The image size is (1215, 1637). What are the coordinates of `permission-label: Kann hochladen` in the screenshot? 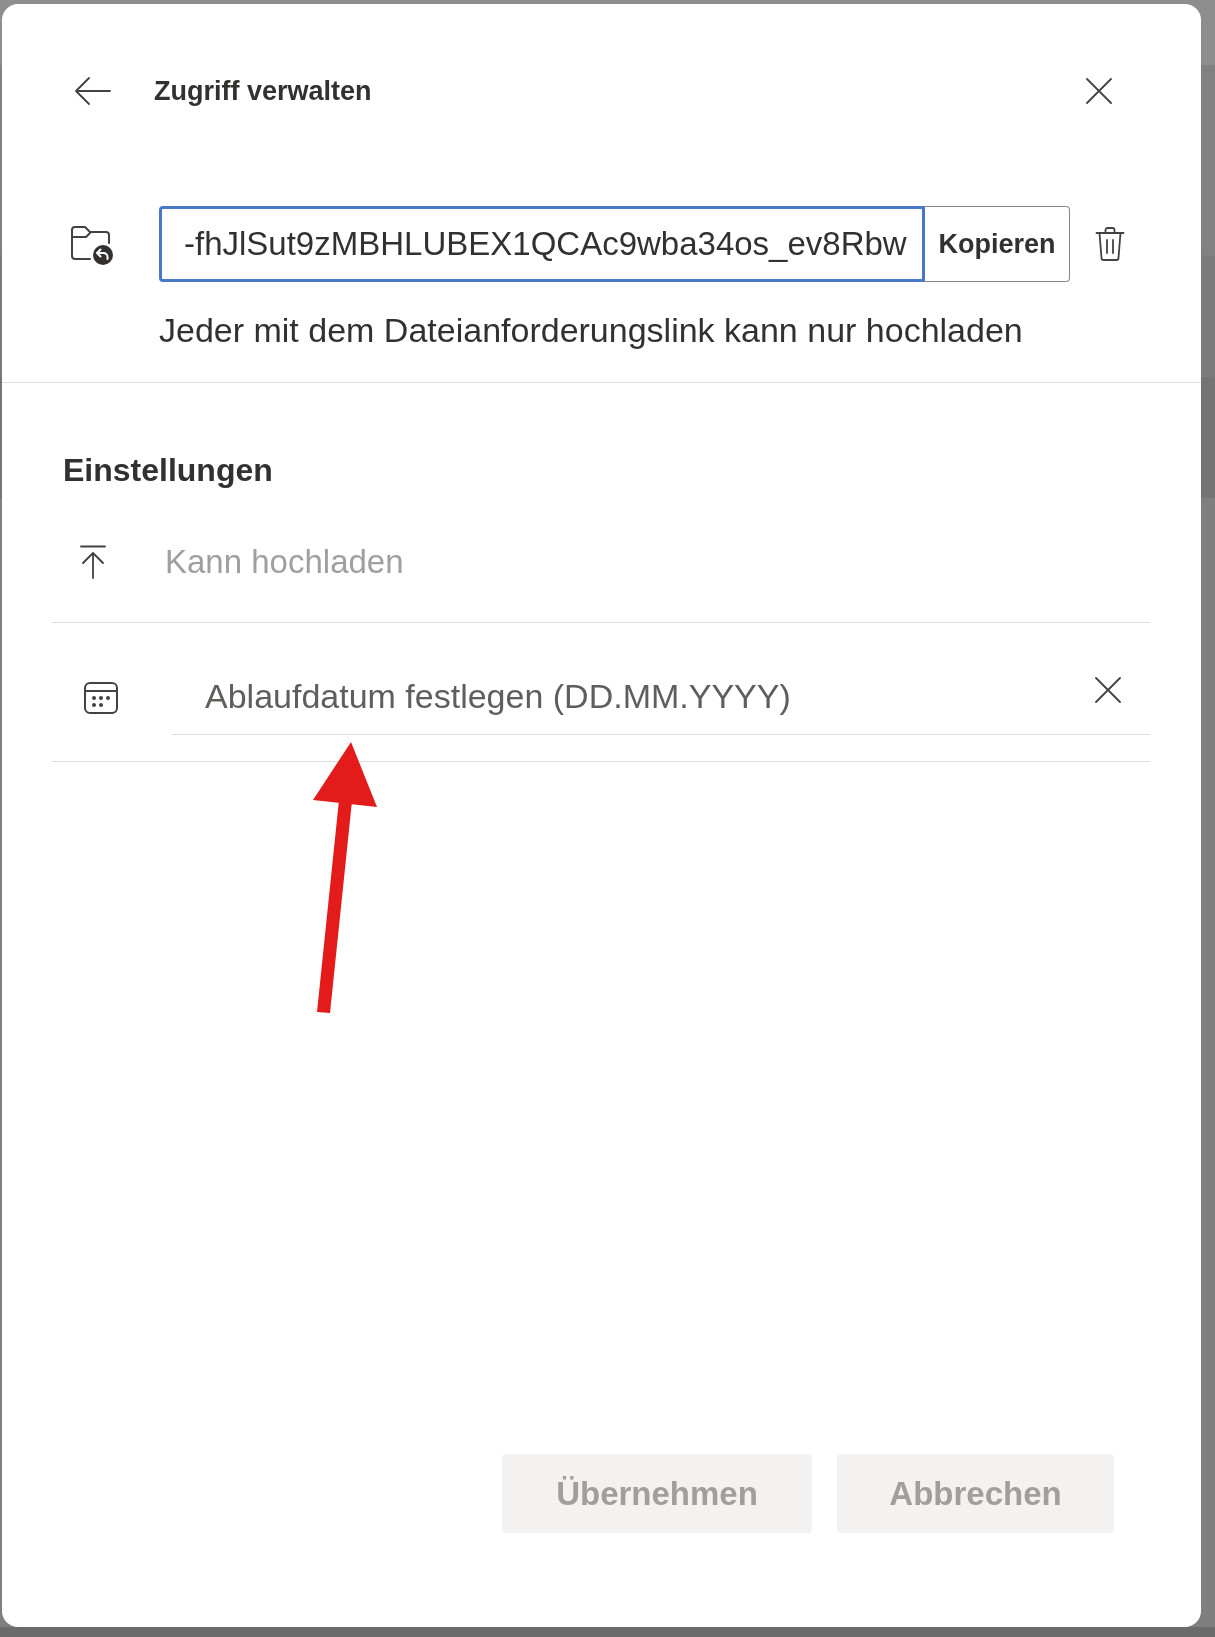 It's located at (284, 561).